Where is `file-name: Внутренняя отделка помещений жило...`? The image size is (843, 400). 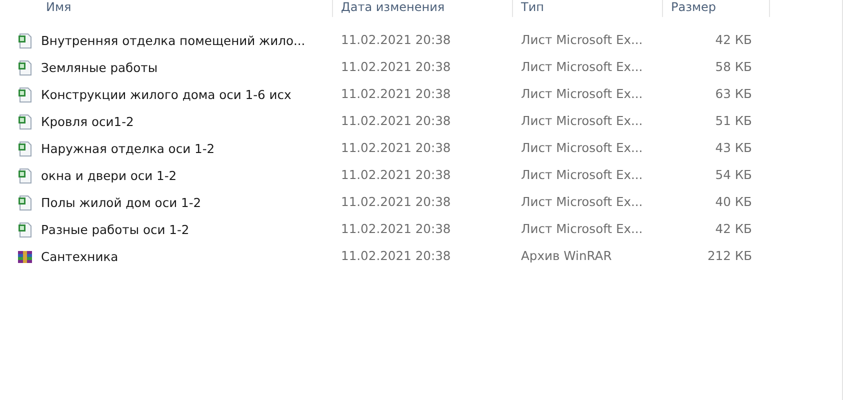
file-name: Внутренняя отделка помещений жило... is located at coordinates (173, 41).